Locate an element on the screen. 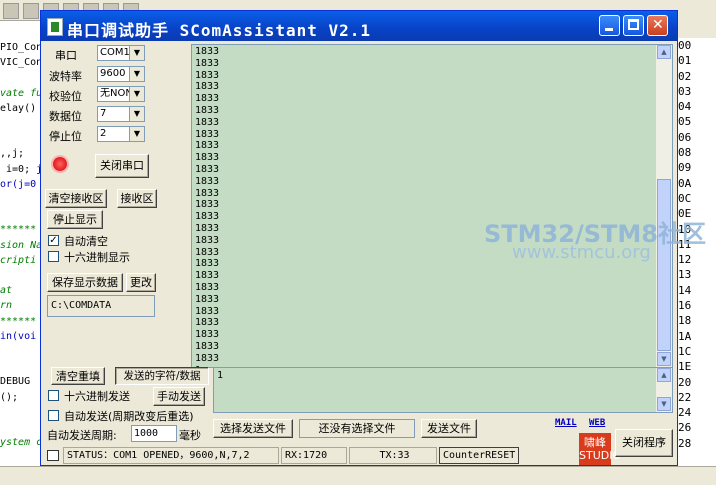  change-path-button: 更改 is located at coordinates (141, 282).